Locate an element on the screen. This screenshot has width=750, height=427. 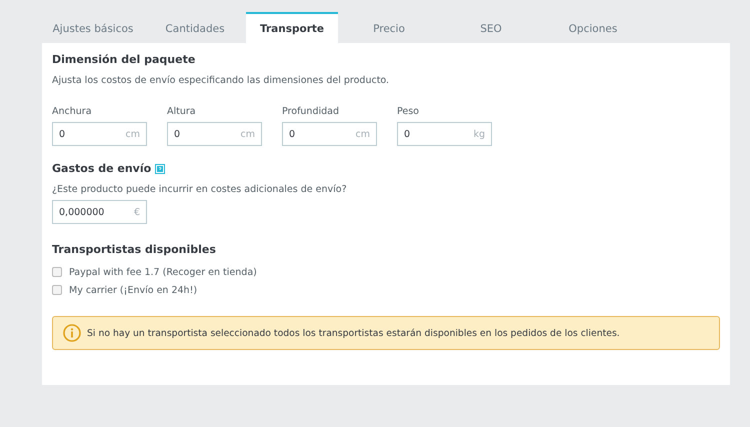
checkbox-label: Paypal with fee 1.7 (Recoger en tienda) is located at coordinates (163, 272).